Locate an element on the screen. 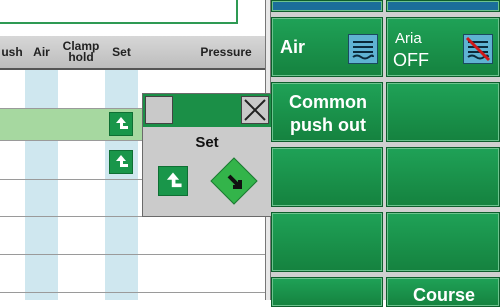 The height and width of the screenshot is (307, 500). header-pressure: Pressure is located at coordinates (226, 51).